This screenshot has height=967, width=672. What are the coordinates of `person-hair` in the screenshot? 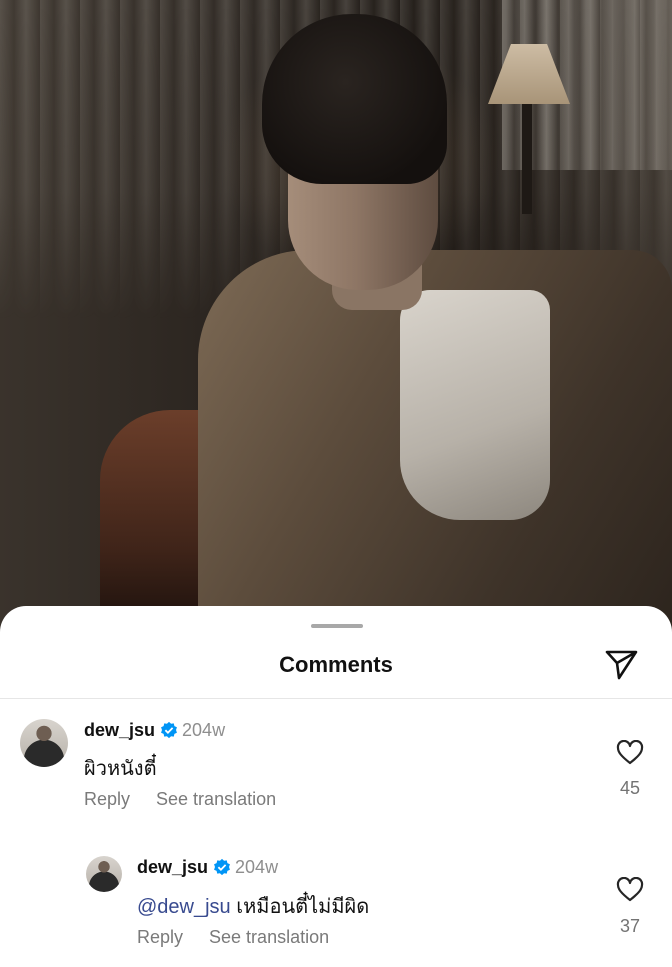 It's located at (354, 99).